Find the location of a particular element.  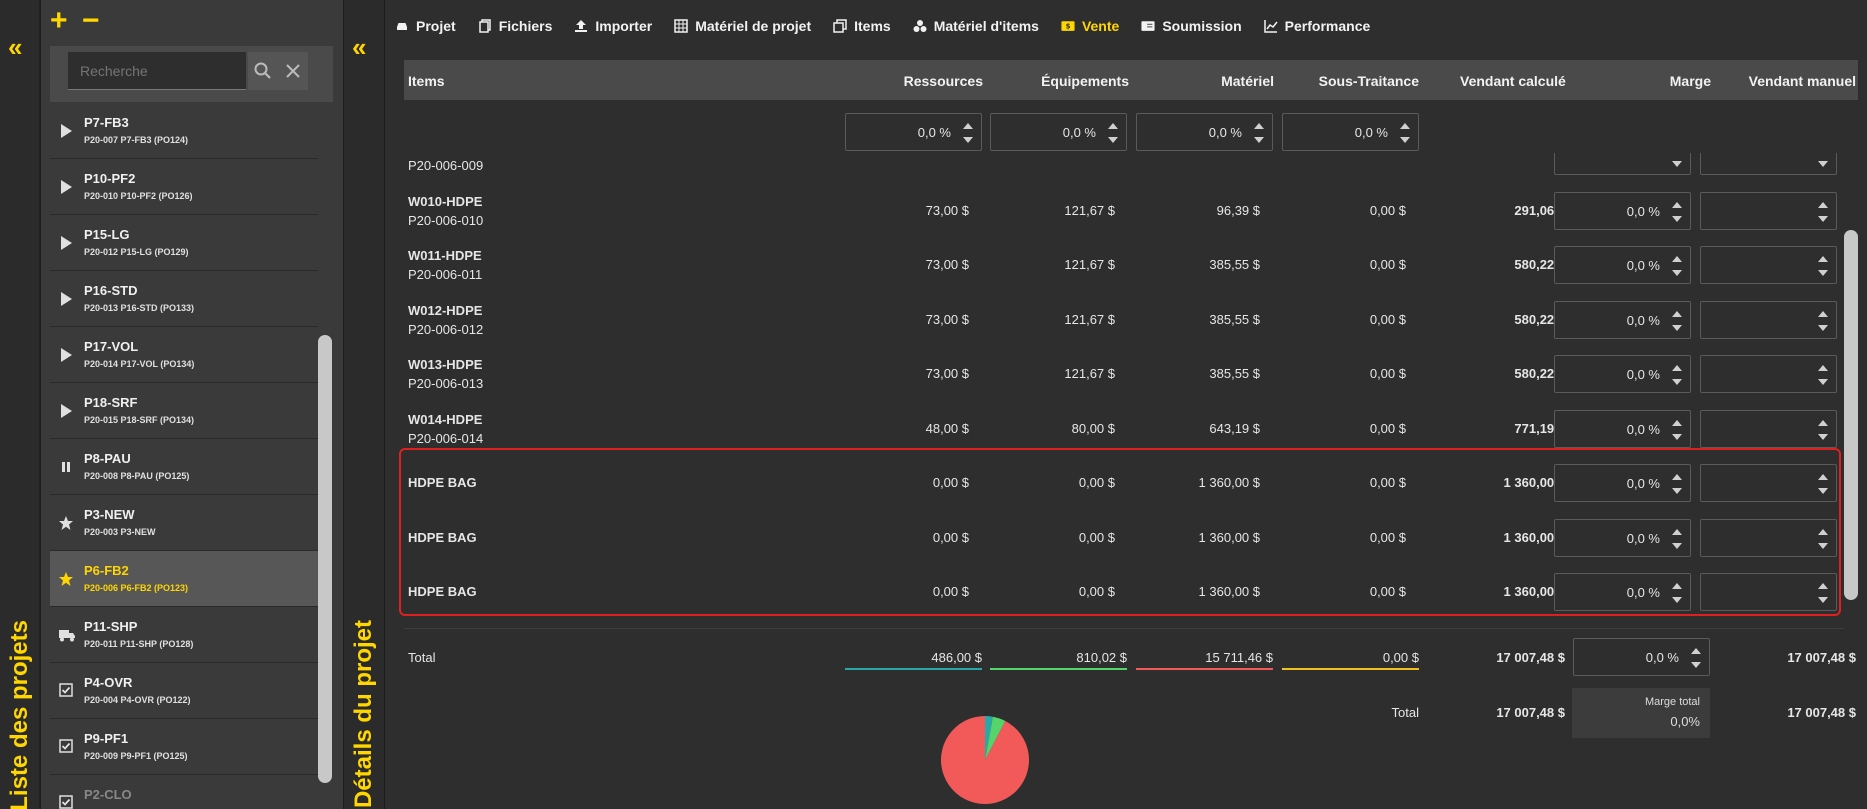

row-marge-value: 0,0 % is located at coordinates (1643, 429).